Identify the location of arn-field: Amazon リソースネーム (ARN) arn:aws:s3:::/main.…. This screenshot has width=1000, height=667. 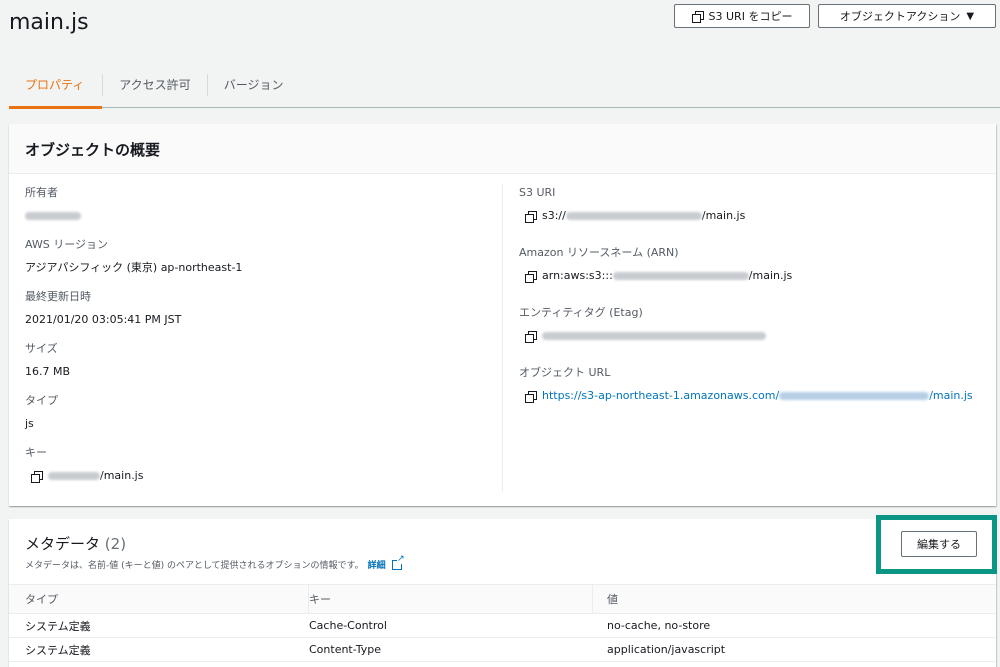
(754, 274).